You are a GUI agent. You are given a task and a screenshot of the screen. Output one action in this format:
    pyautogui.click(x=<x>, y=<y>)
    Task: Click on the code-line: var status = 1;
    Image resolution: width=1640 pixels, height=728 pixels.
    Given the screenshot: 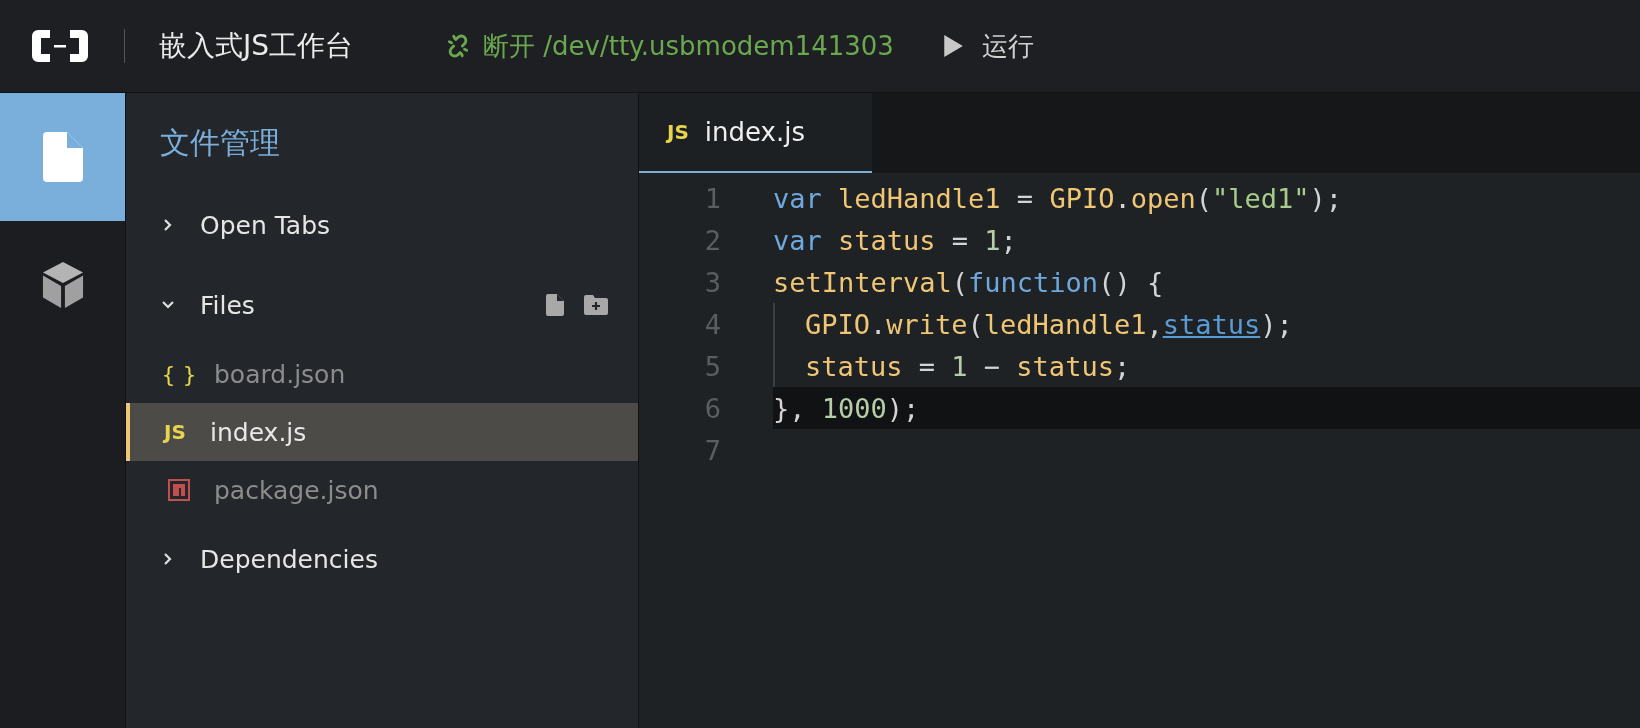 What is the action you would take?
    pyautogui.click(x=895, y=240)
    